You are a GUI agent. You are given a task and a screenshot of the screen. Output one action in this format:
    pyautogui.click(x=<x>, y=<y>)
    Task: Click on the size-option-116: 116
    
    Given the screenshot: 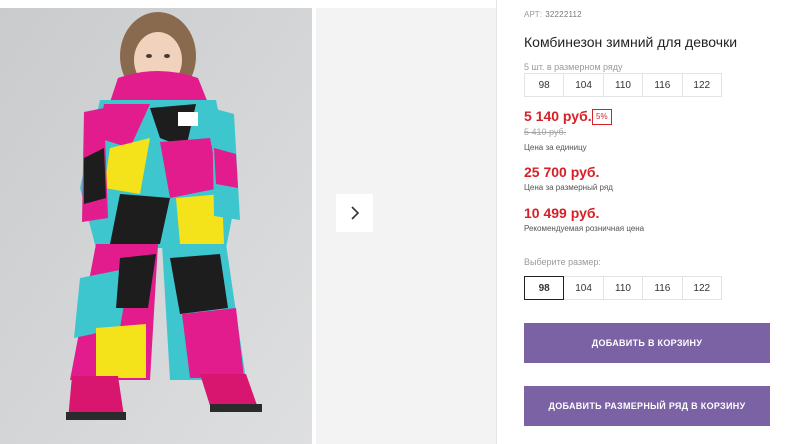 What is the action you would take?
    pyautogui.click(x=662, y=288)
    